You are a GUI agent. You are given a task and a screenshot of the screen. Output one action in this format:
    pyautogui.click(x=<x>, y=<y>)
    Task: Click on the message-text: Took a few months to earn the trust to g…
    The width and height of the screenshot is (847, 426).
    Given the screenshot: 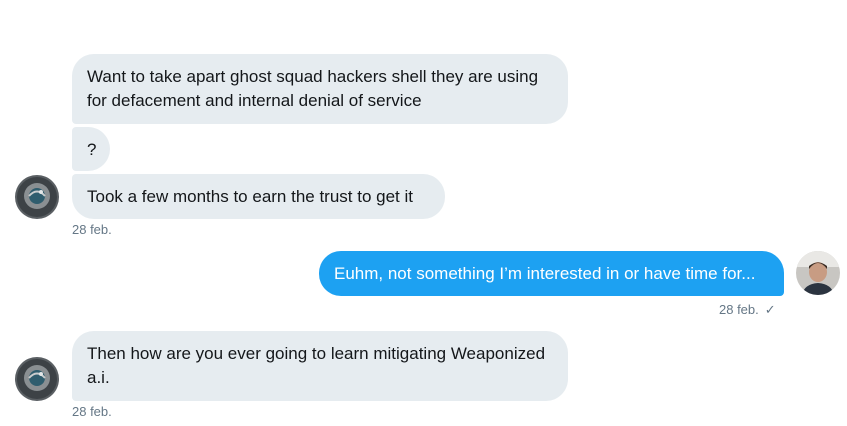 What is the action you would take?
    pyautogui.click(x=250, y=196)
    